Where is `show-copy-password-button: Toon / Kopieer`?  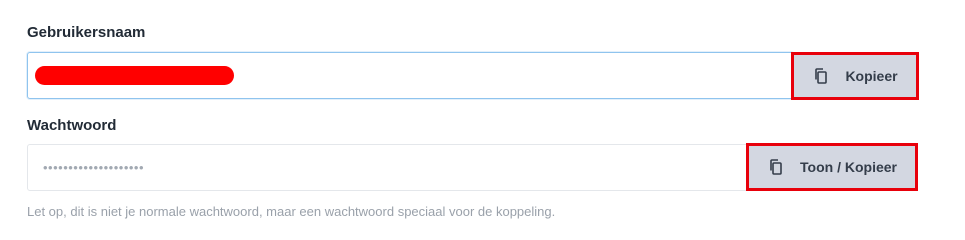 show-copy-password-button: Toon / Kopieer is located at coordinates (832, 167).